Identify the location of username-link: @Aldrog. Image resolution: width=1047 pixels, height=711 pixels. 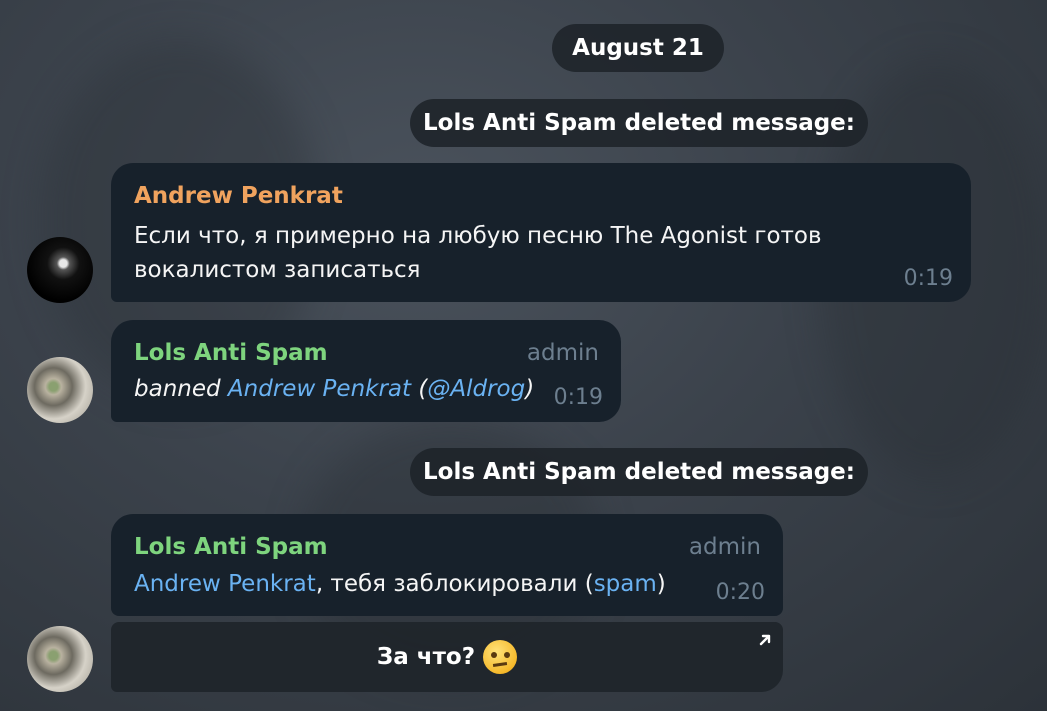
(476, 389).